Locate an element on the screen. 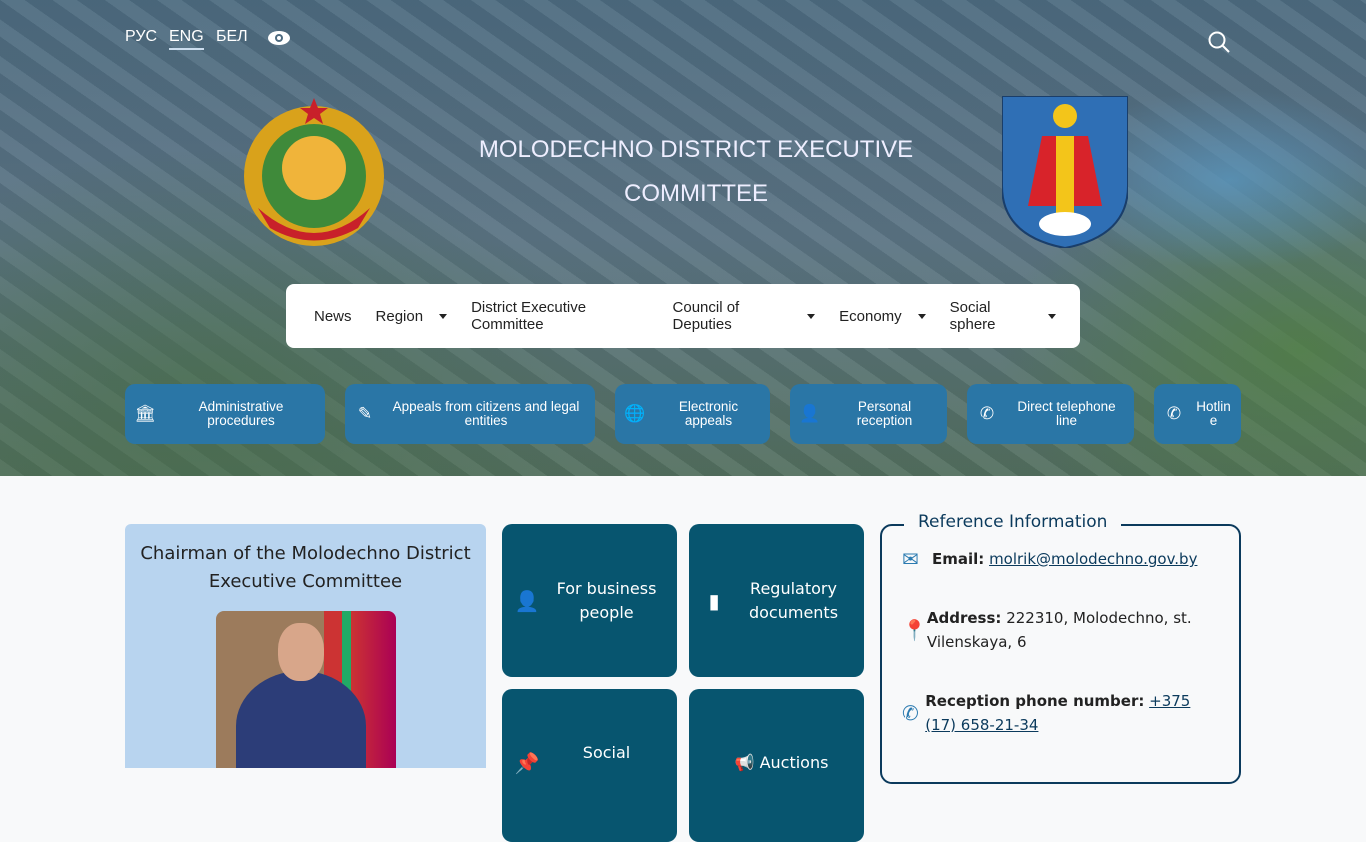  lang-ru: РУС is located at coordinates (141, 37).